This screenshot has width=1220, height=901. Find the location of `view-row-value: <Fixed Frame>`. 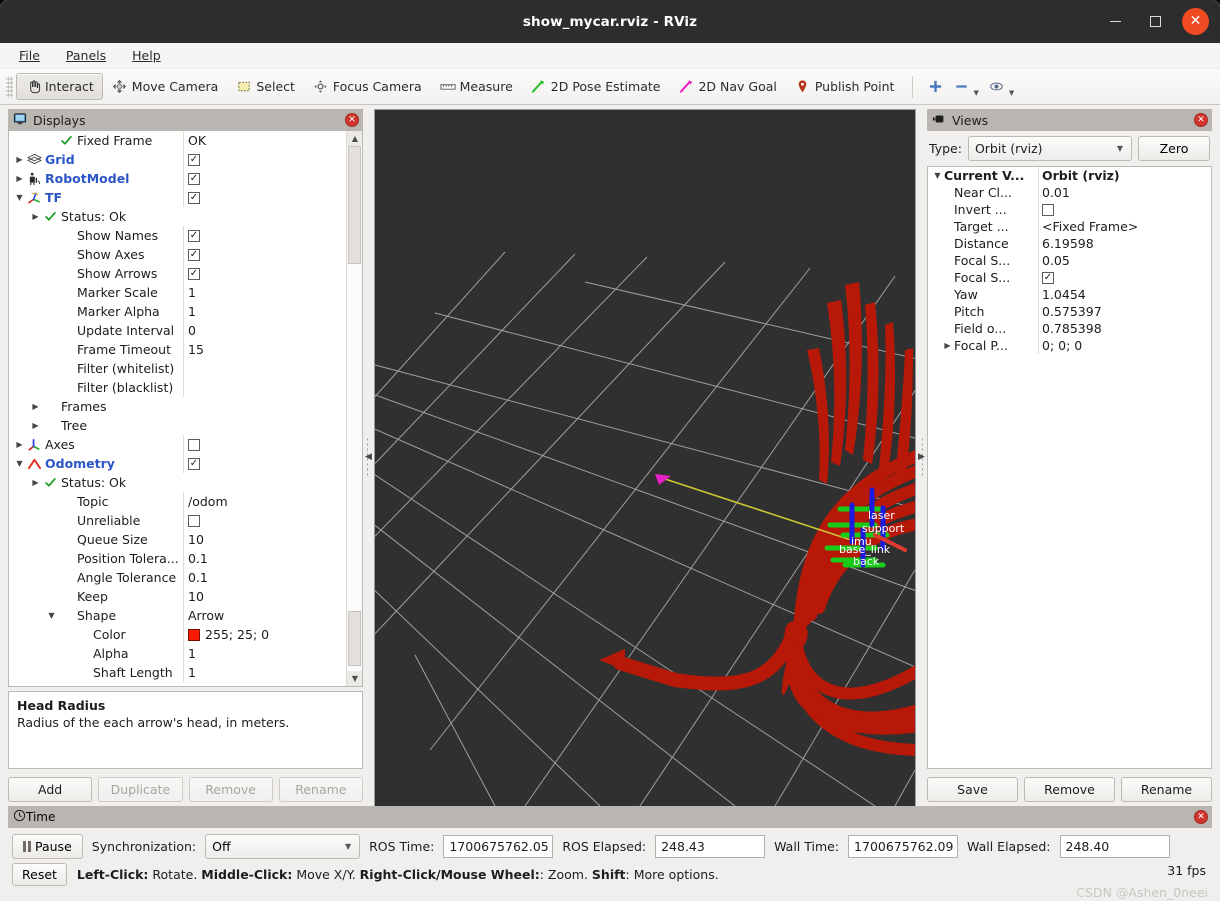

view-row-value: <Fixed Frame> is located at coordinates (1124, 226).